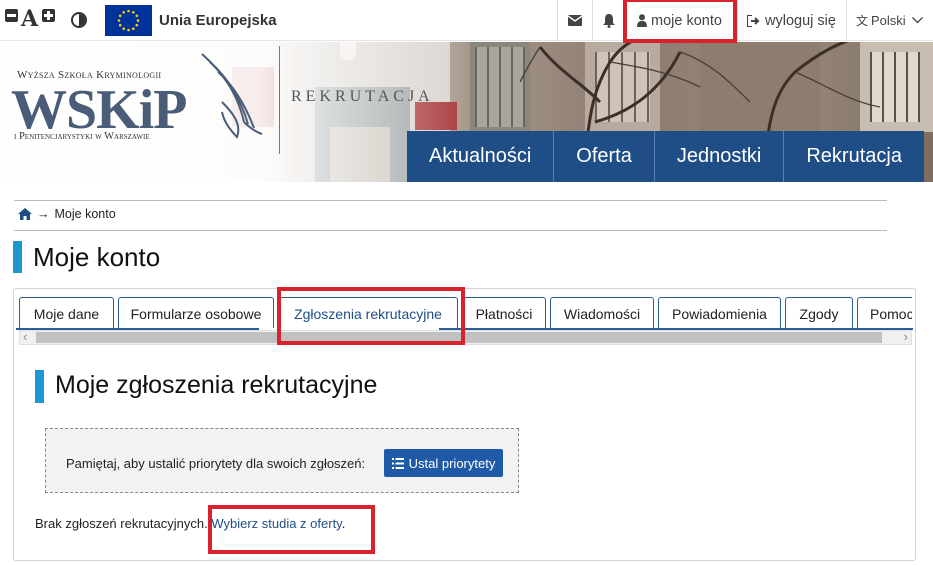  What do you see at coordinates (466, 20) in the screenshot?
I see `top-bar: A Unia Europejska moje konto wyloguj się` at bounding box center [466, 20].